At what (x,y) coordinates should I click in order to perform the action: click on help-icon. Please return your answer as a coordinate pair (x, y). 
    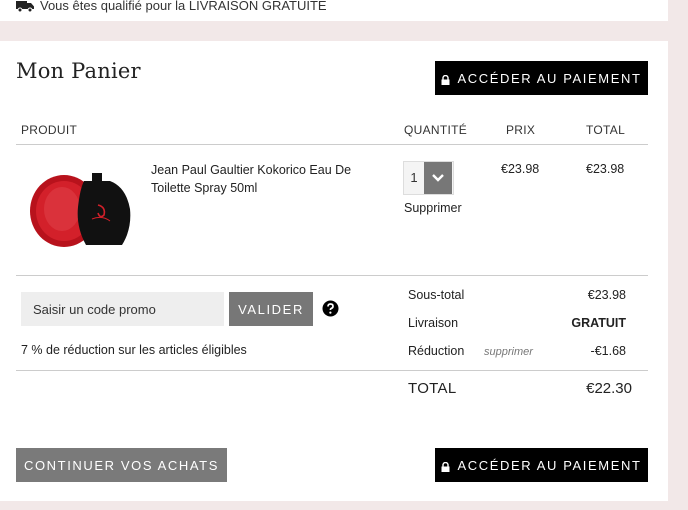
    Looking at the image, I should click on (330, 308).